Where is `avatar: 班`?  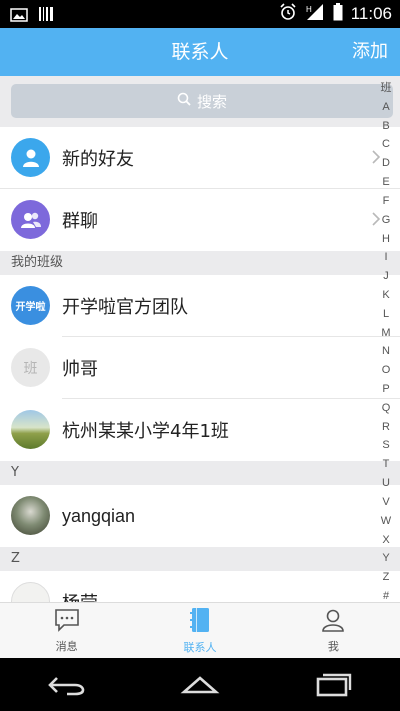
avatar: 班 is located at coordinates (30, 367).